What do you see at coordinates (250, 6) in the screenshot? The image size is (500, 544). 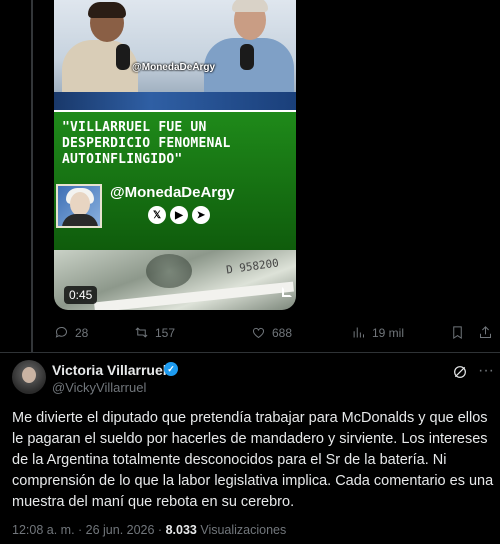 I see `host-right-hair` at bounding box center [250, 6].